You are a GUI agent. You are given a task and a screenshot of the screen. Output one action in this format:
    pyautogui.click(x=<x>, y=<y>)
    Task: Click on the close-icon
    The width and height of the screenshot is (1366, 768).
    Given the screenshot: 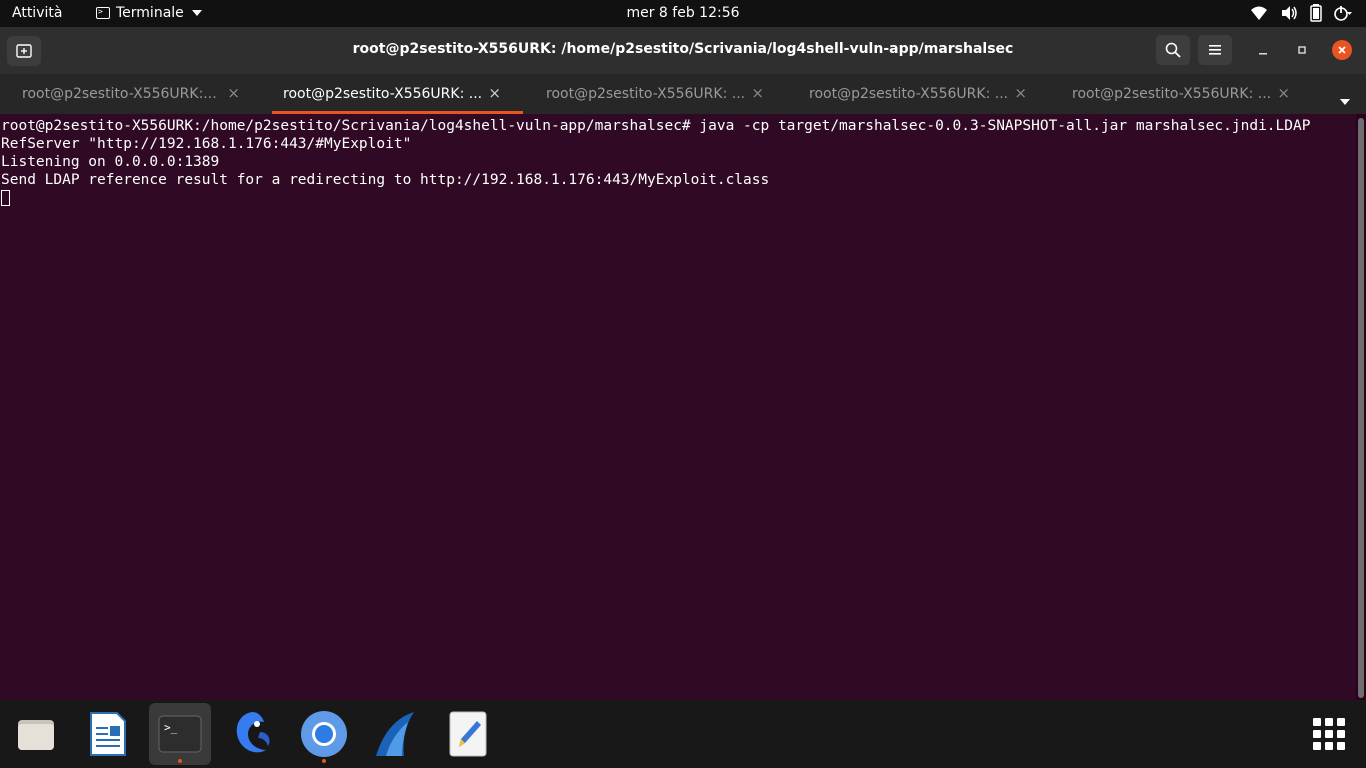 What is the action you would take?
    pyautogui.click(x=1342, y=50)
    